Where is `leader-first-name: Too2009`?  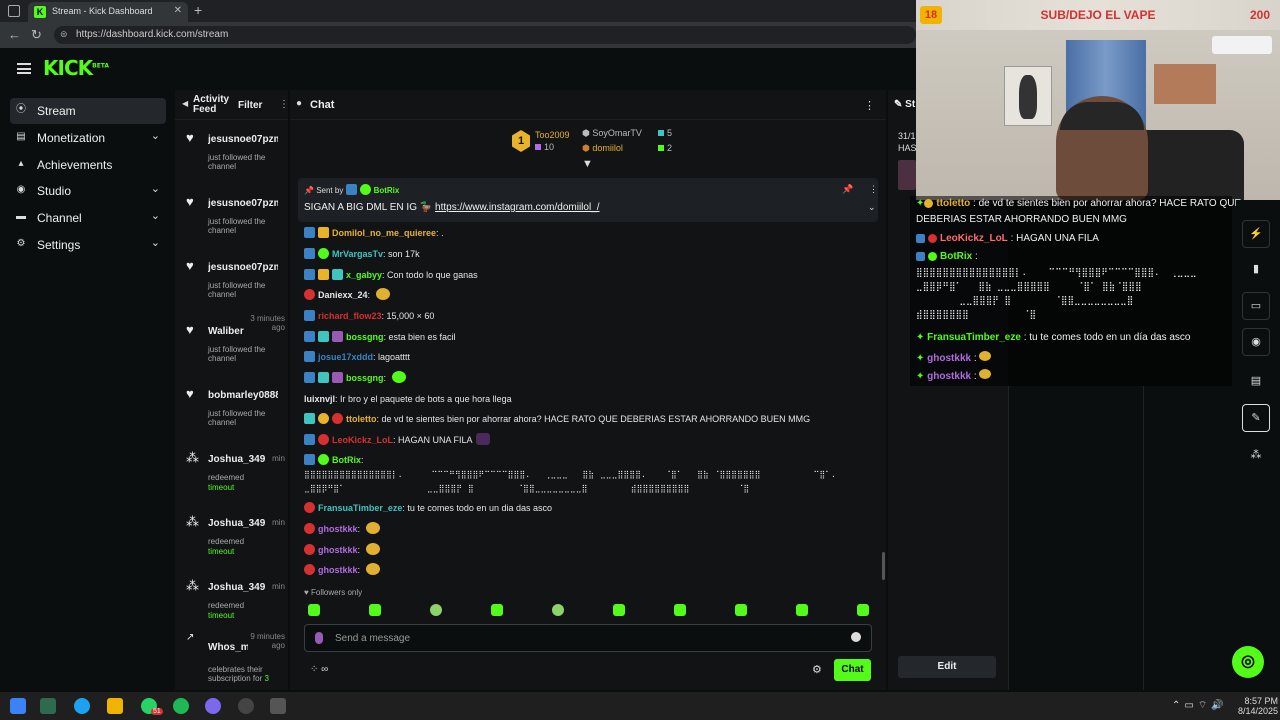
leader-first-name: Too2009 is located at coordinates (552, 135).